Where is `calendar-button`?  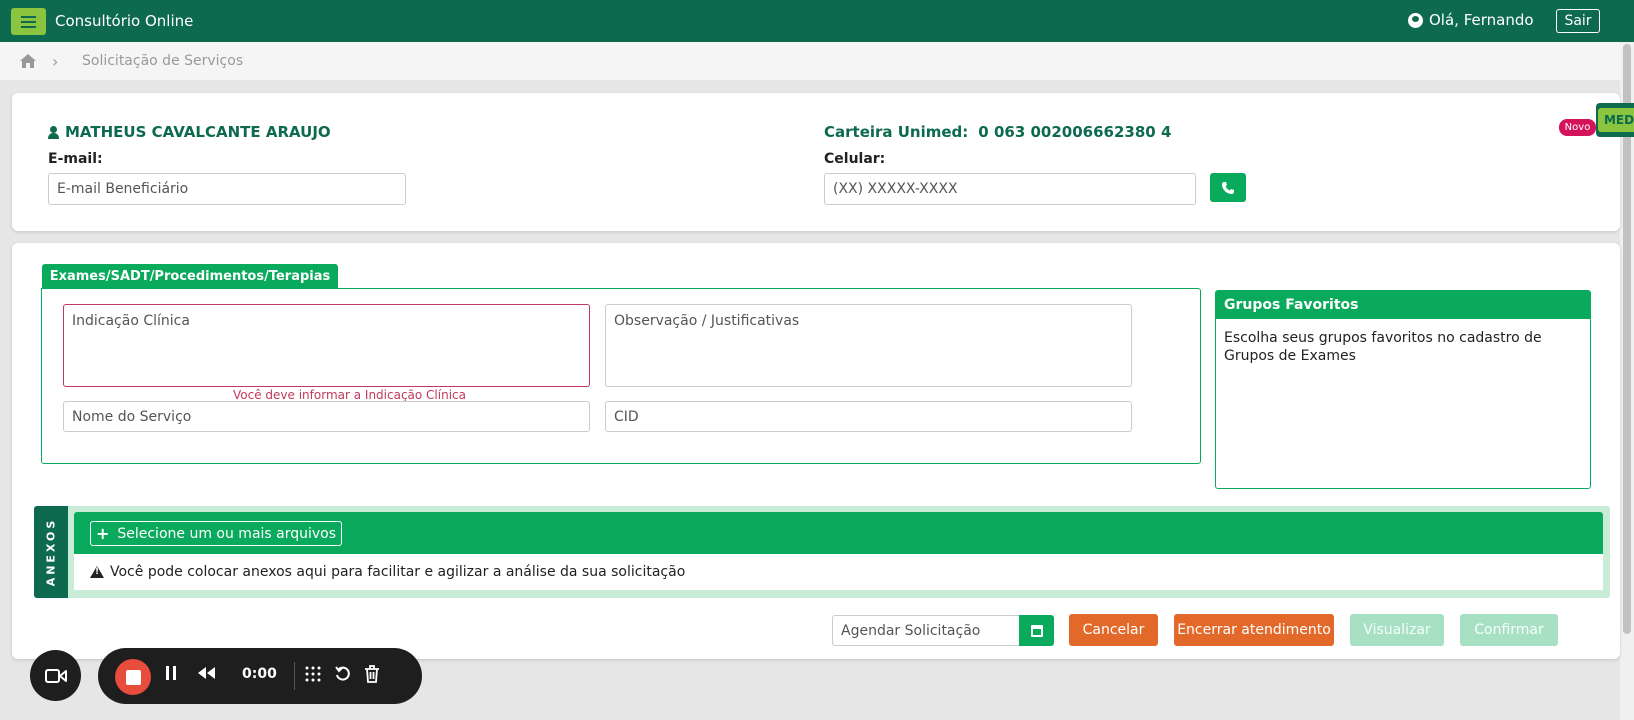 calendar-button is located at coordinates (1036, 630).